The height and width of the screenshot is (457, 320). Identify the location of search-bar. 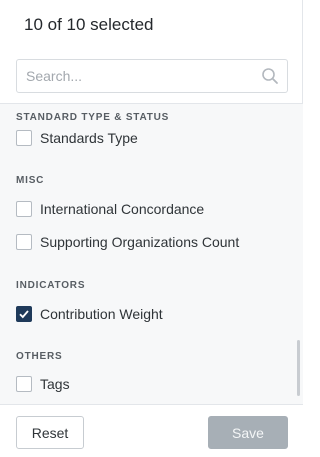
(151, 77).